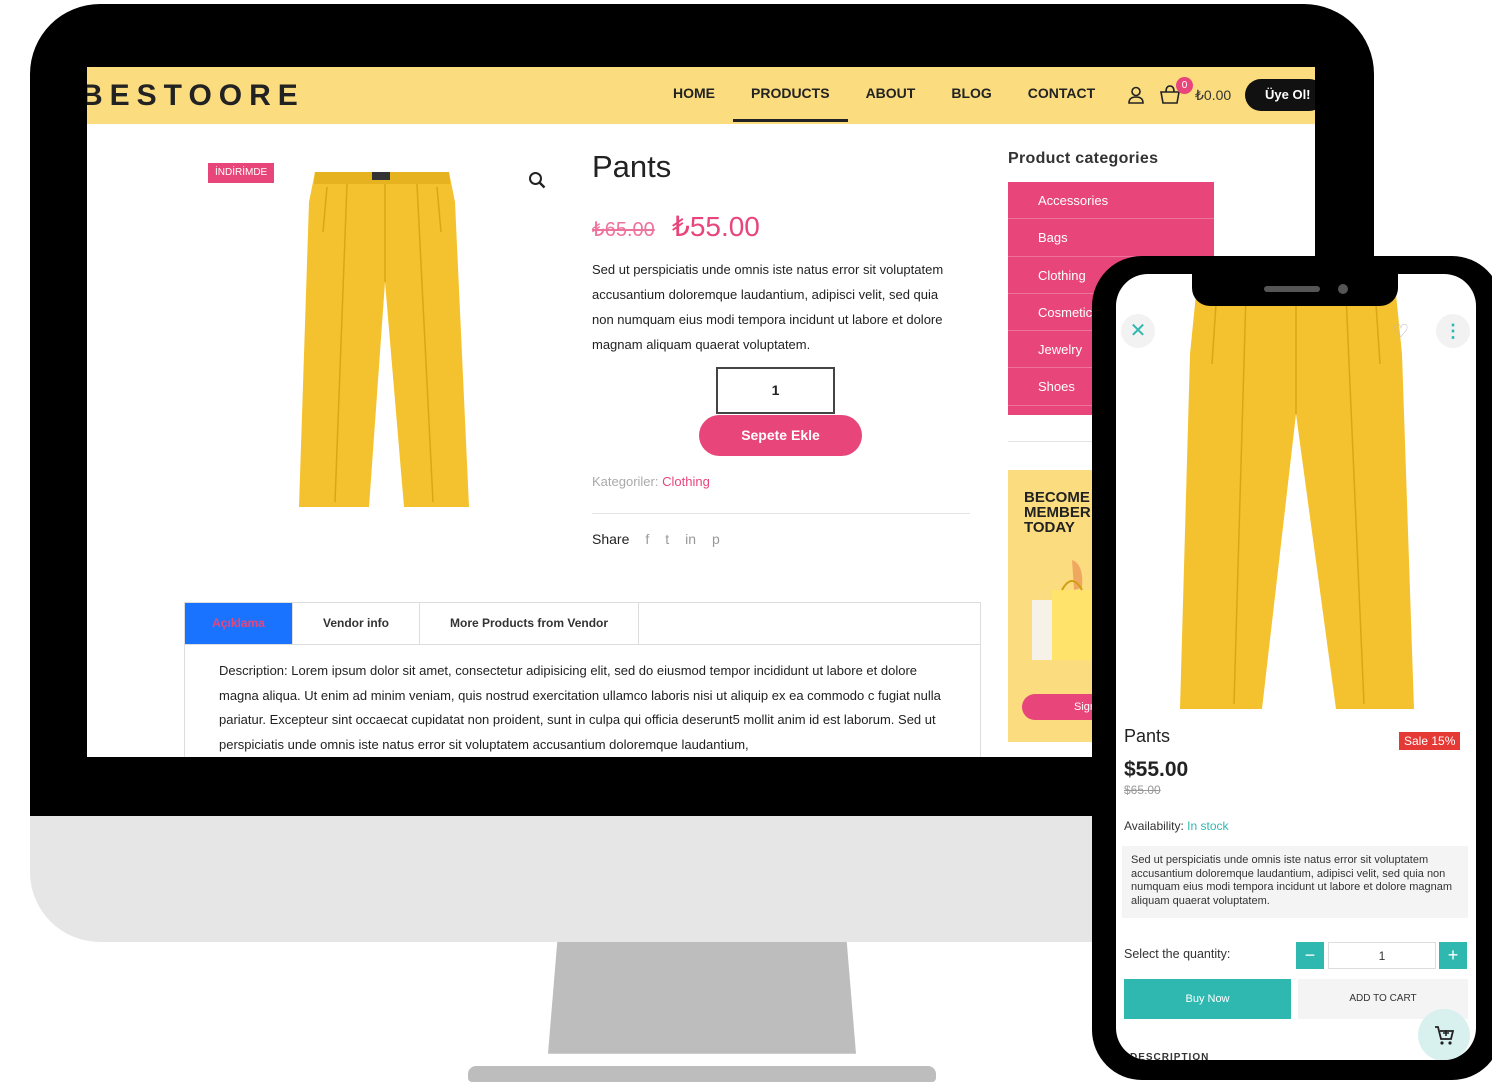 The image size is (1492, 1086). I want to click on nav-contact: CONTACT, so click(1061, 93).